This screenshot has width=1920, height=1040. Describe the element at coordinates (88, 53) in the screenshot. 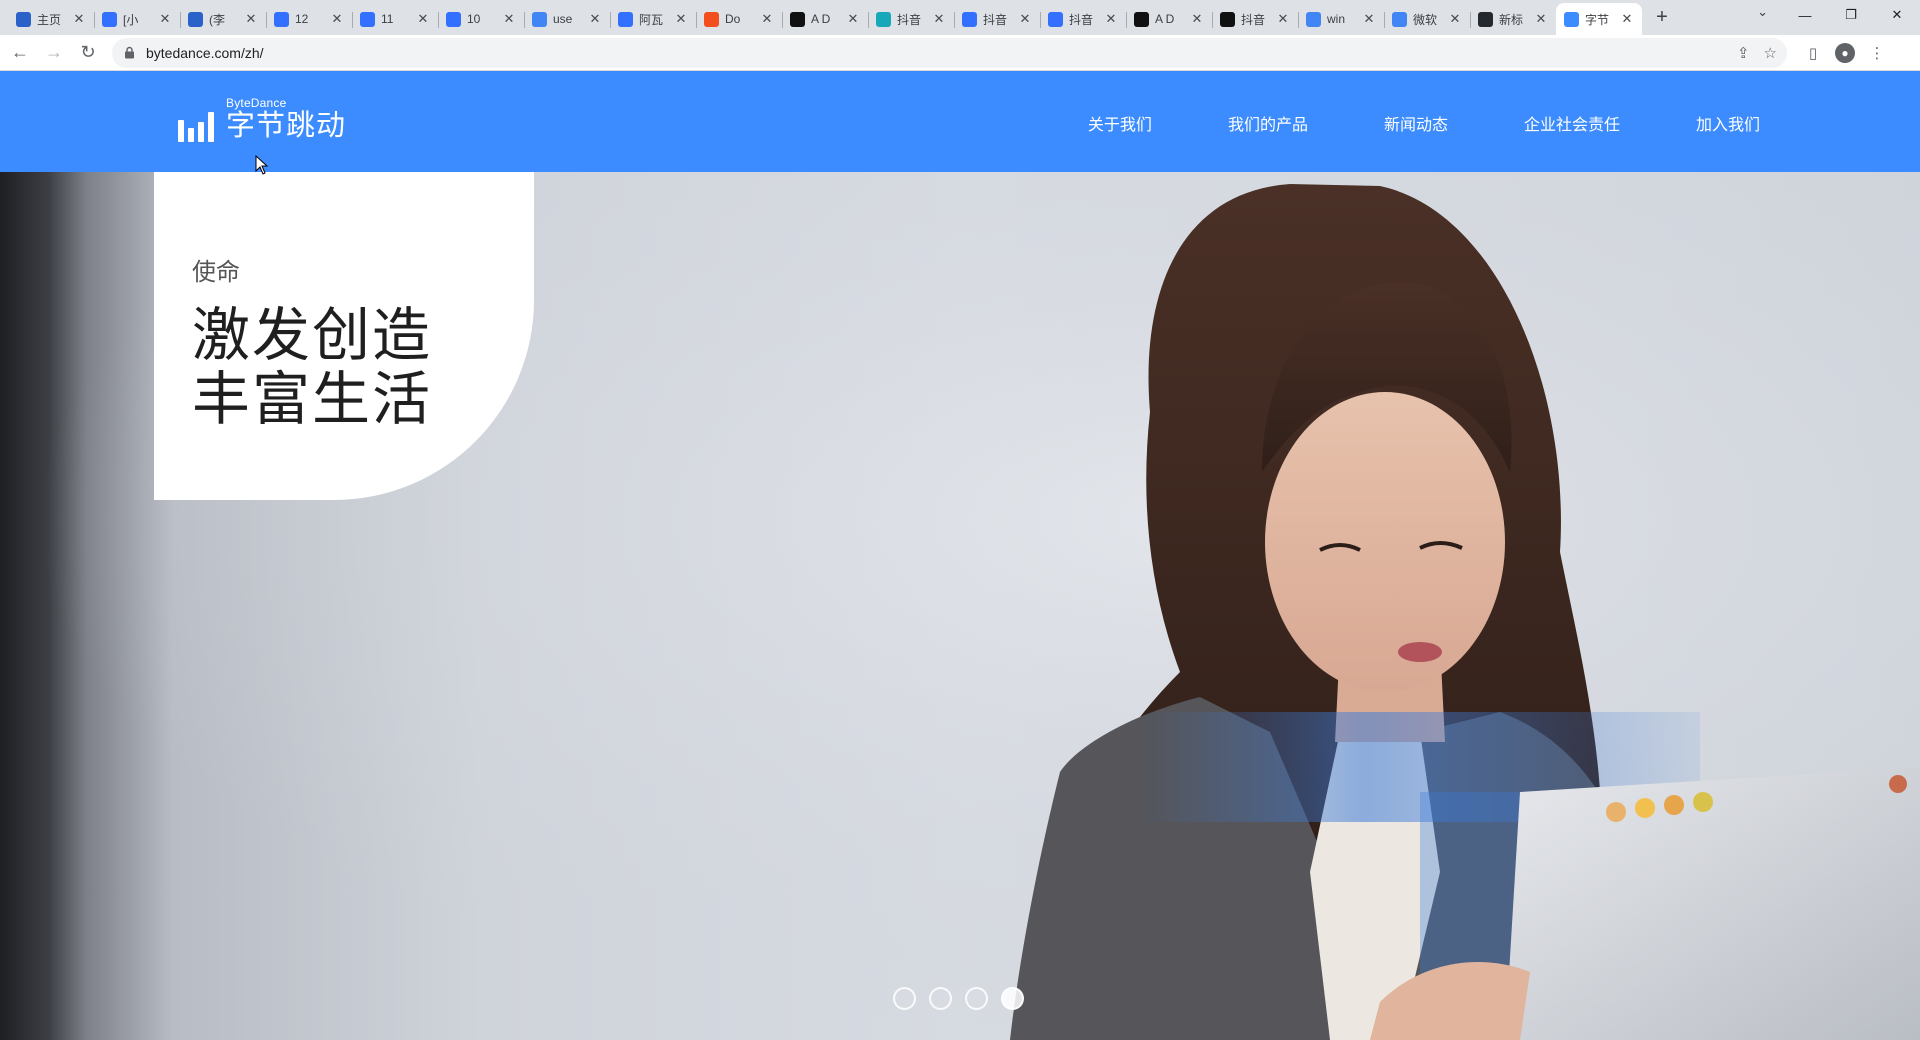

I see `reload-icon: ↻` at that location.